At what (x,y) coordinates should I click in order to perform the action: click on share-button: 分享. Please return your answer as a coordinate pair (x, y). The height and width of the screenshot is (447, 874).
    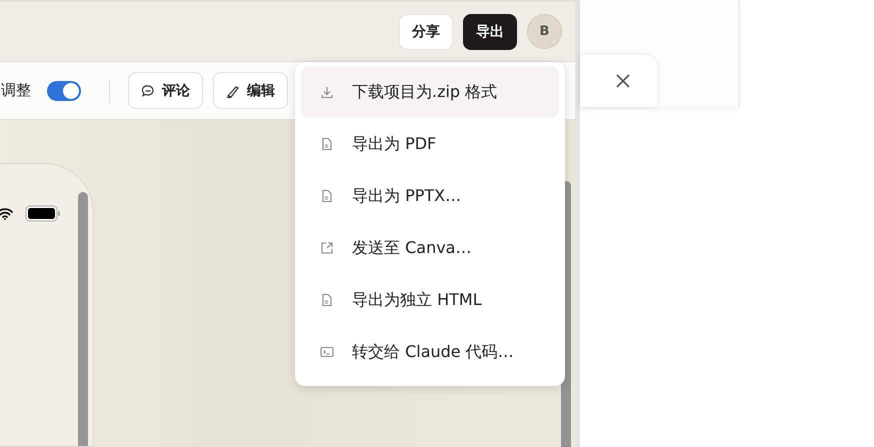
    Looking at the image, I should click on (426, 32).